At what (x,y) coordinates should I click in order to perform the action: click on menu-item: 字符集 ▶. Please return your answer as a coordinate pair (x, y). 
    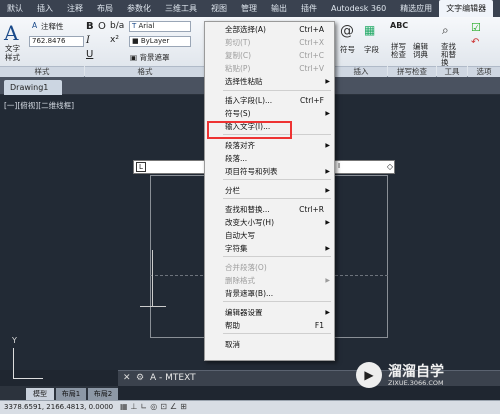
    Looking at the image, I should click on (269, 249).